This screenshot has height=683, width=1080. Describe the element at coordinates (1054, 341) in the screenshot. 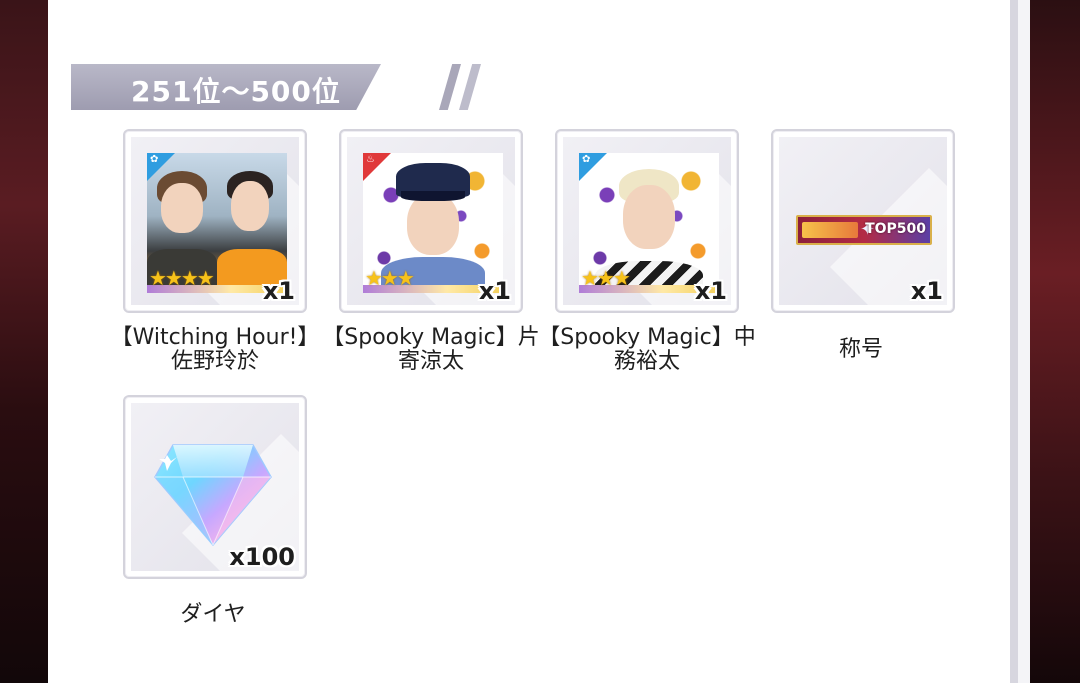

I see `background-right` at that location.